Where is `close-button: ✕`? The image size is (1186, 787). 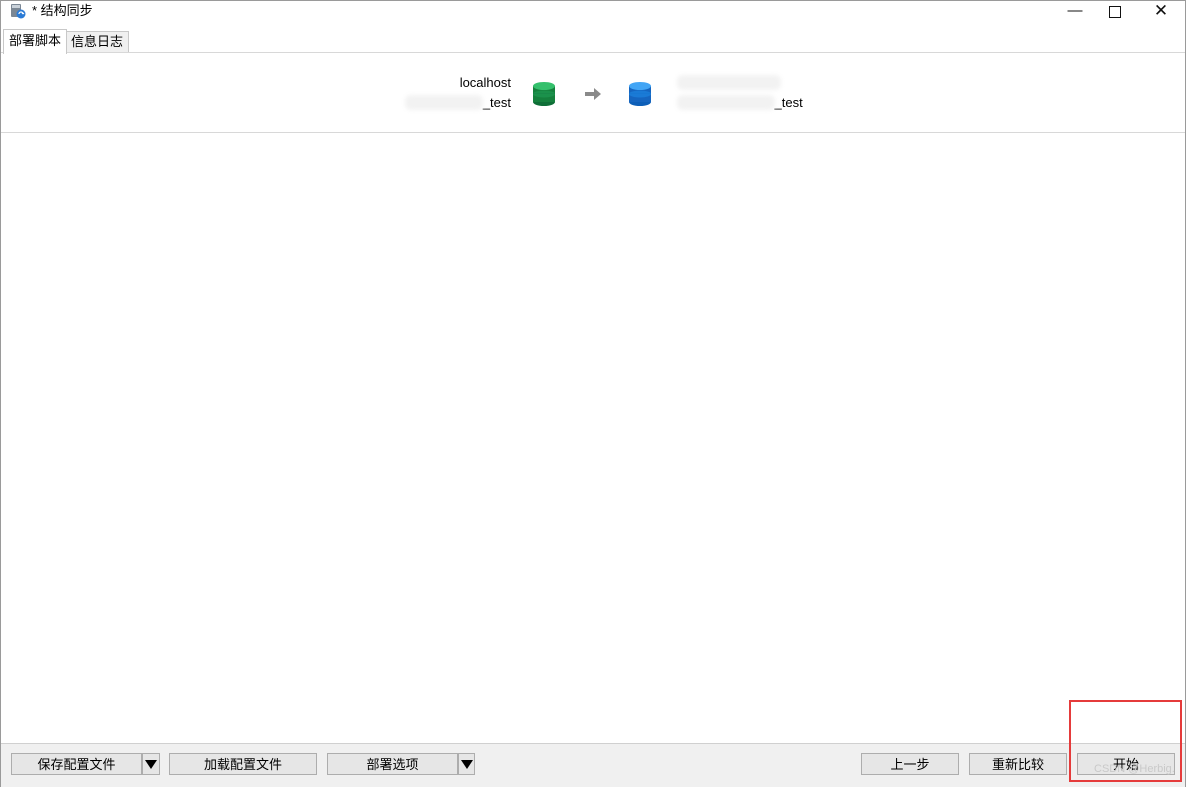 close-button: ✕ is located at coordinates (1161, 12).